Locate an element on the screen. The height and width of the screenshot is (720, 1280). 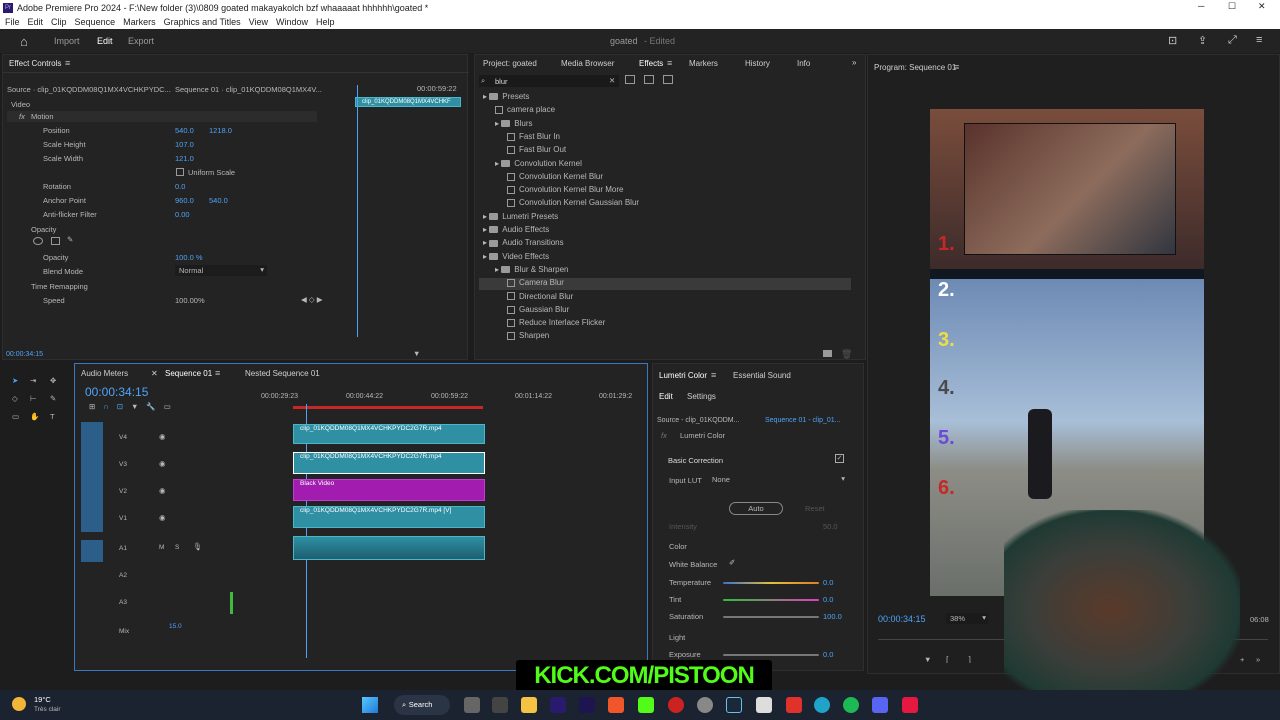
settings-app-icon is located at coordinates (500, 705).